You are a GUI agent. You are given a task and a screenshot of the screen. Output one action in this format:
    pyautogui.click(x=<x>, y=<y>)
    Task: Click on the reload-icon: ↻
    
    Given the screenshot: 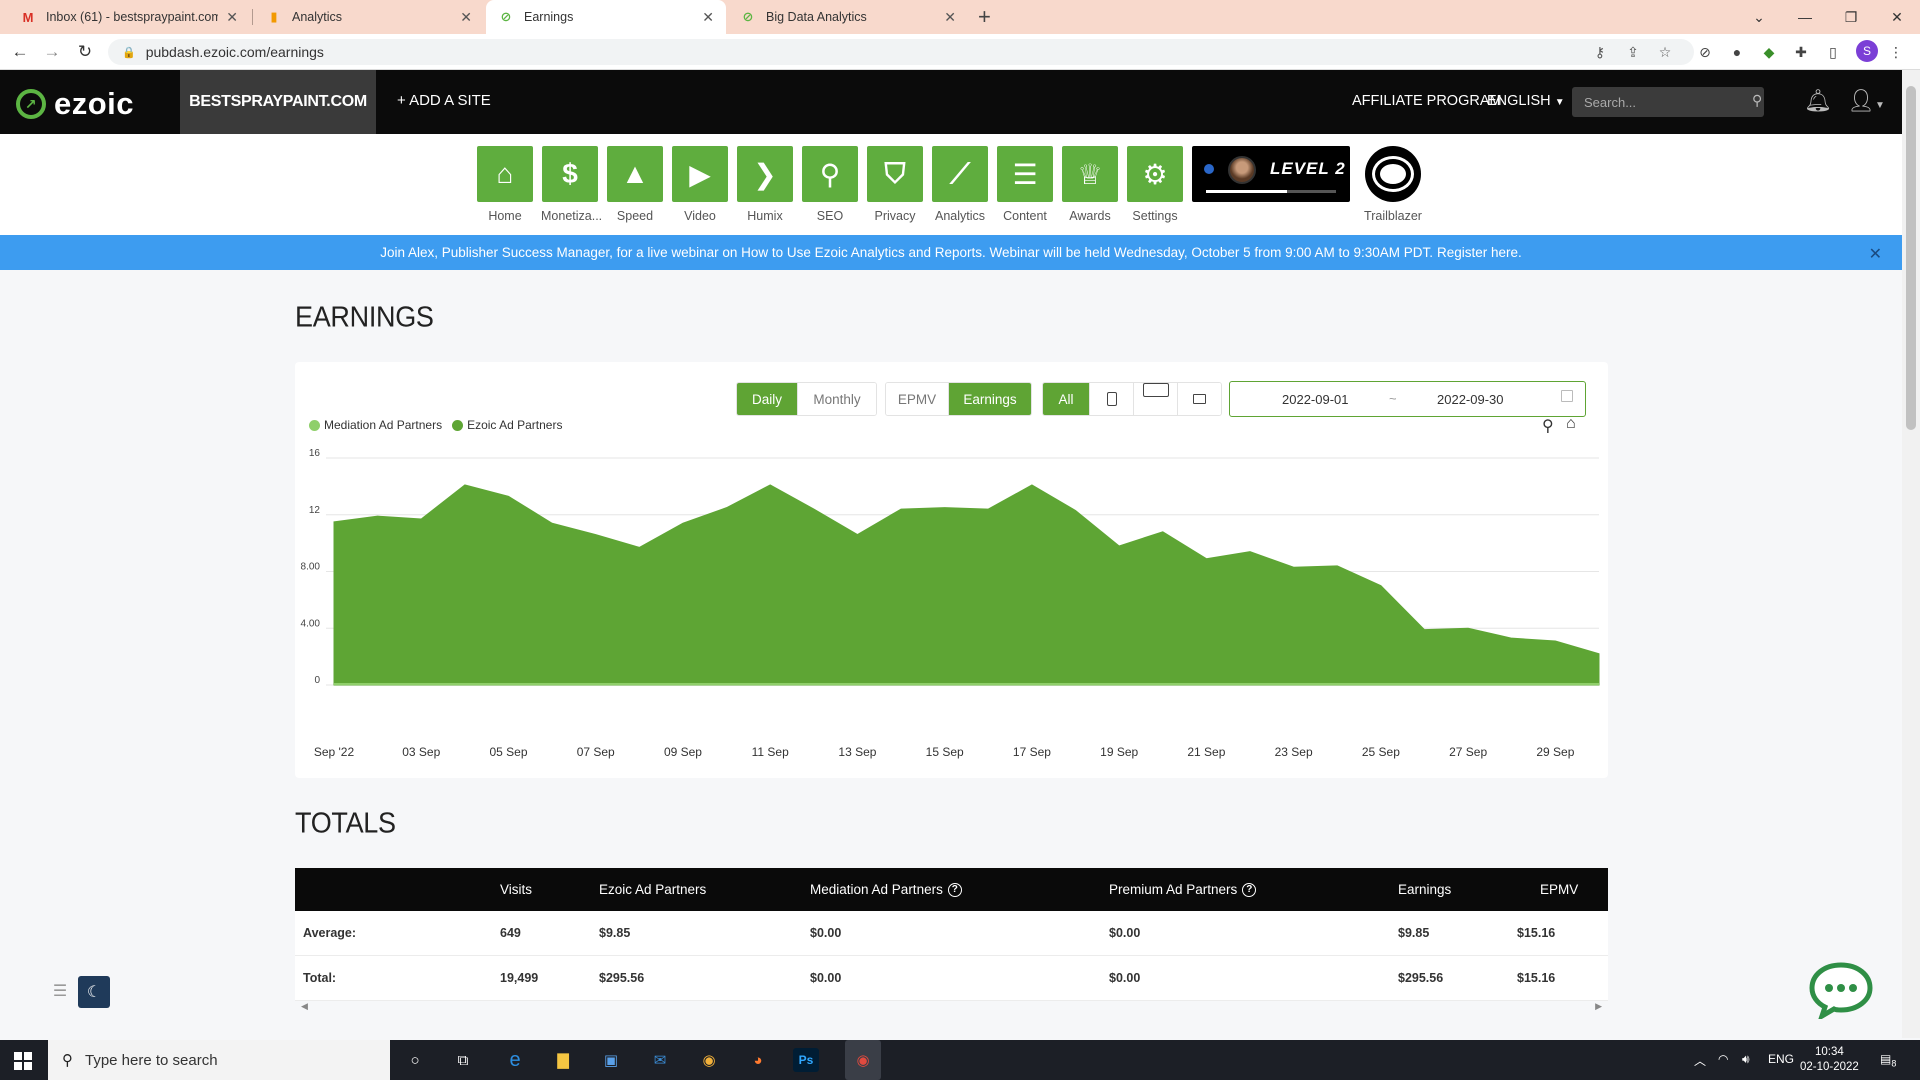 What is the action you would take?
    pyautogui.click(x=85, y=52)
    